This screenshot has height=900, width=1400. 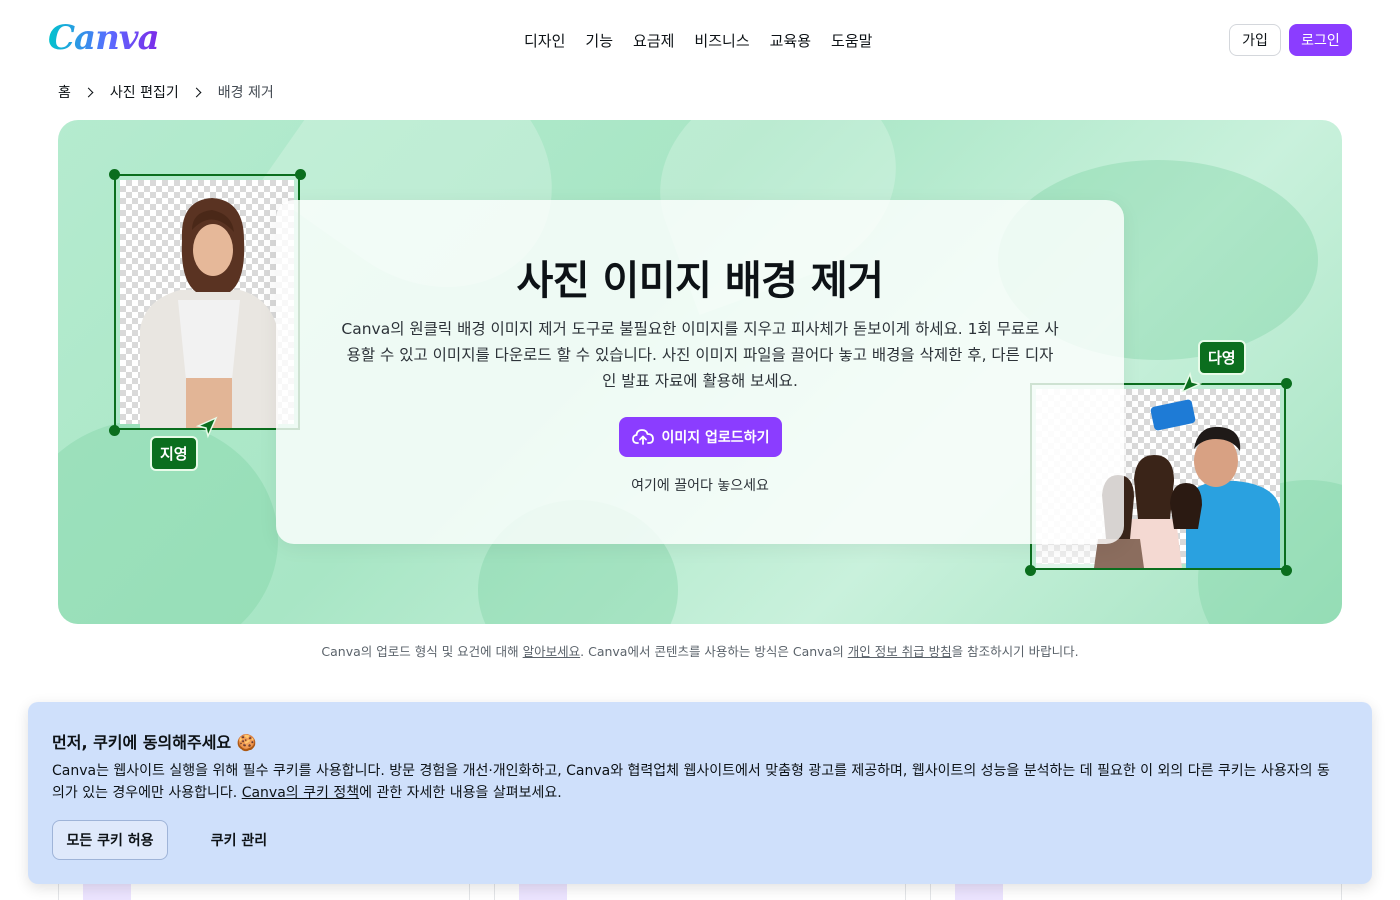 What do you see at coordinates (144, 92) in the screenshot?
I see `breadcrumb-photo-editor: 사진 편집기` at bounding box center [144, 92].